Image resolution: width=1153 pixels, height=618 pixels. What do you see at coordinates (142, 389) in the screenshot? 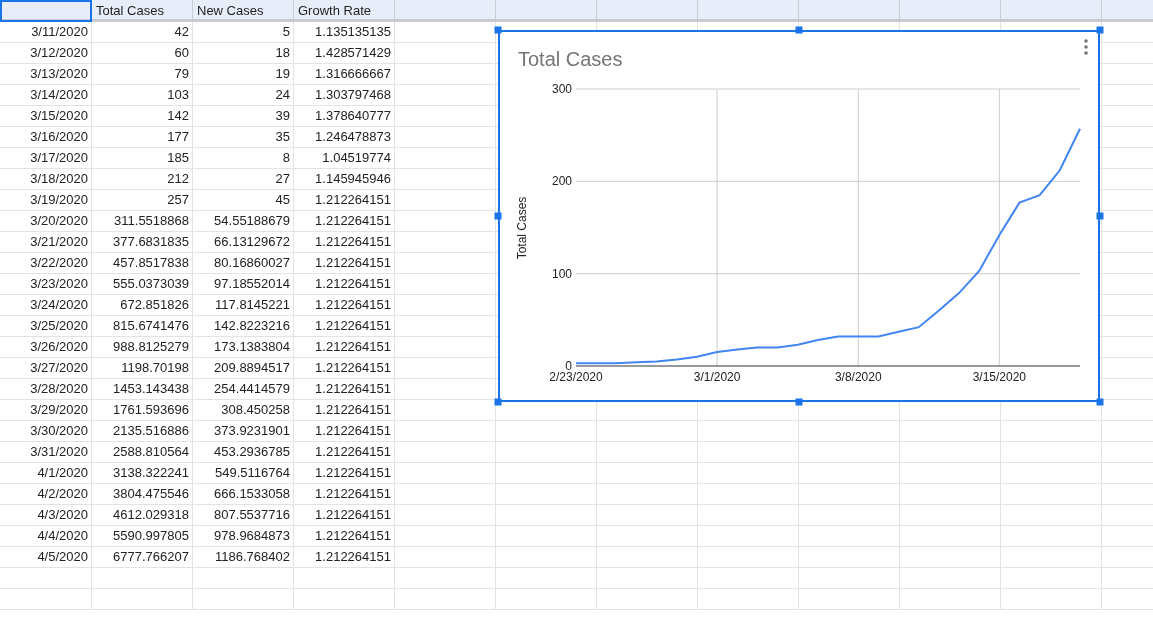
I see `table-cell: 1453.143438` at bounding box center [142, 389].